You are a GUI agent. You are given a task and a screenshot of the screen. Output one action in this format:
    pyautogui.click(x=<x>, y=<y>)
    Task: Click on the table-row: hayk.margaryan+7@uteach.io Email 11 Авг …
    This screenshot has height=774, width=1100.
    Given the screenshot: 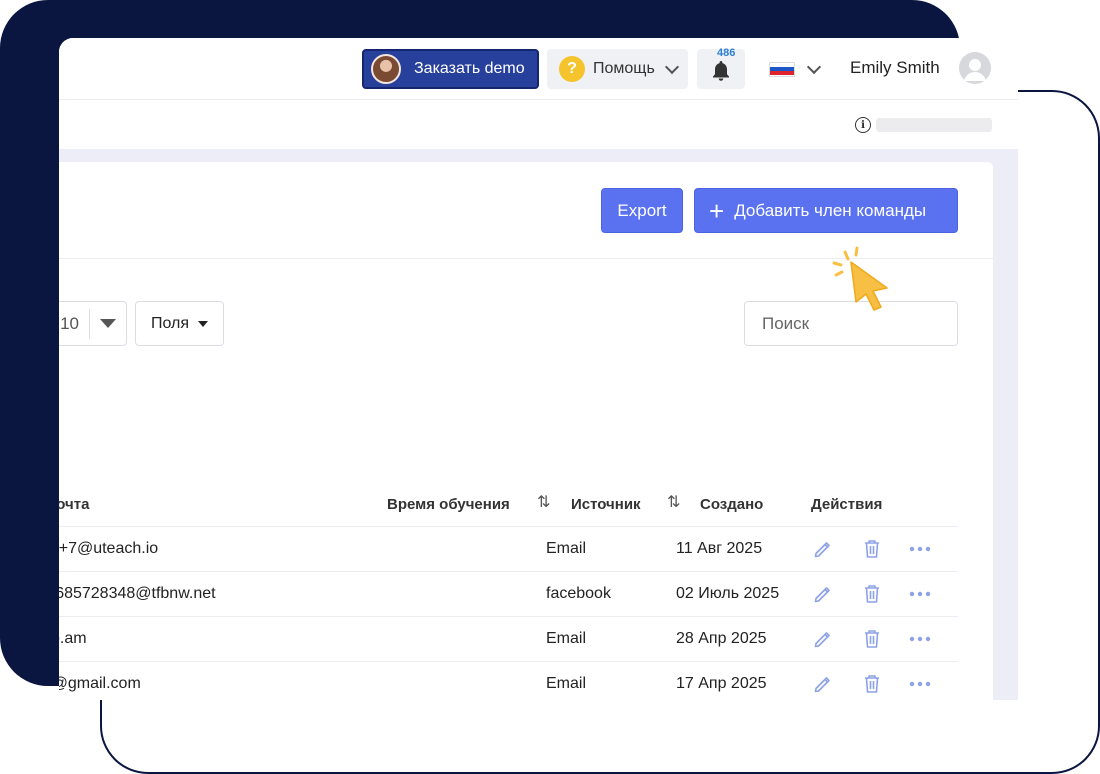 What is the action you would take?
    pyautogui.click(x=508, y=549)
    